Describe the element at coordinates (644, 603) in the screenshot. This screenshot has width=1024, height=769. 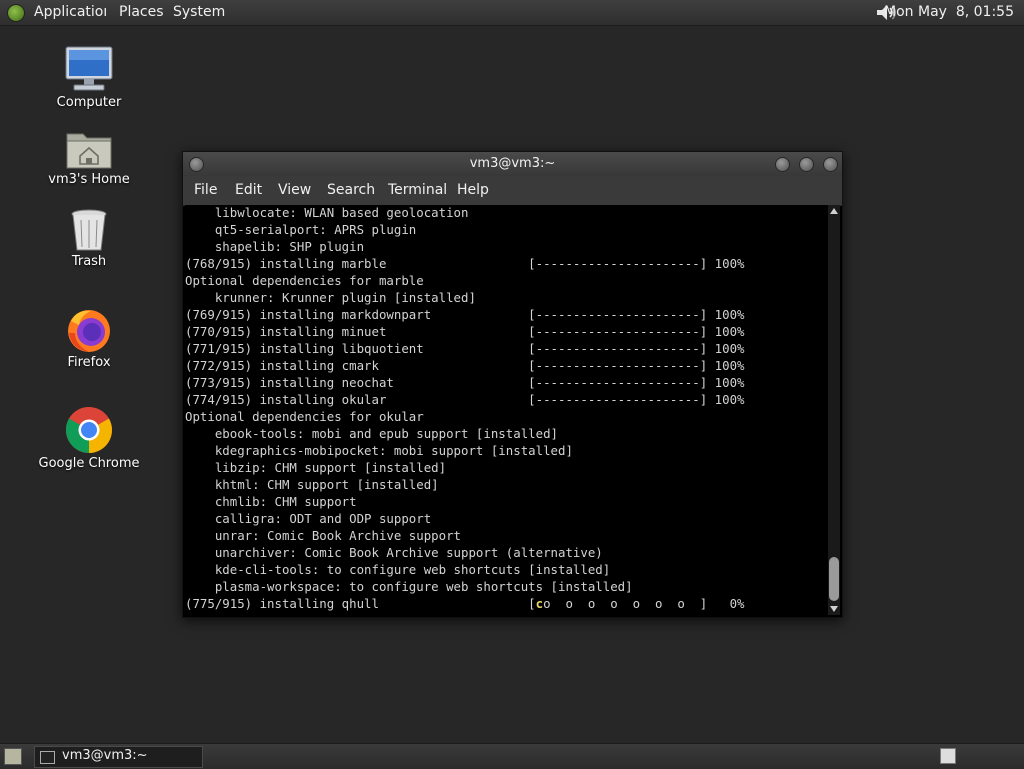
I see `progress-suffix: o o o o o o o ] 0%` at that location.